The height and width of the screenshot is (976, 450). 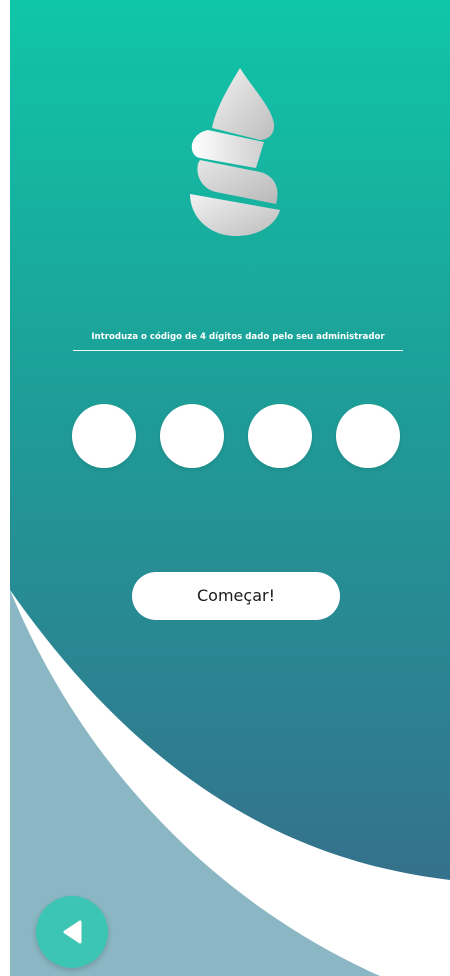 I want to click on back-button, so click(x=72, y=932).